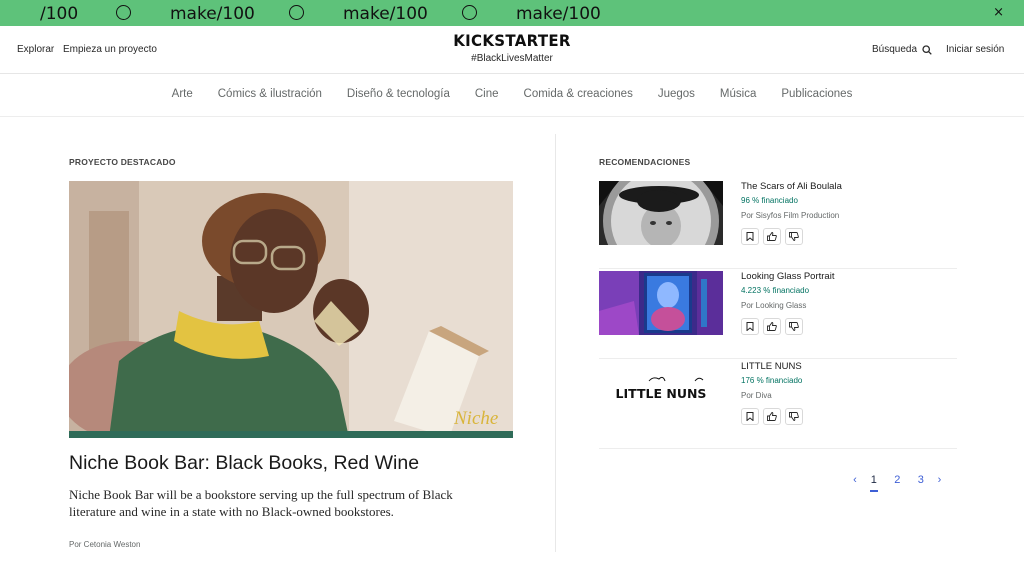 The image size is (1024, 562). What do you see at coordinates (122, 162) in the screenshot?
I see `featured-section-label: PROYECTO DESTACADO` at bounding box center [122, 162].